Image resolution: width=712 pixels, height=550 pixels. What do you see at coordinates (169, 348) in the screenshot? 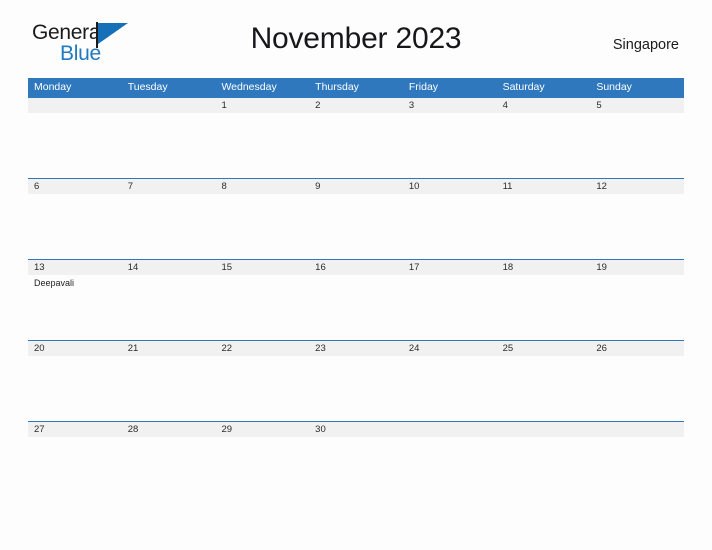
I see `day-number: 21` at bounding box center [169, 348].